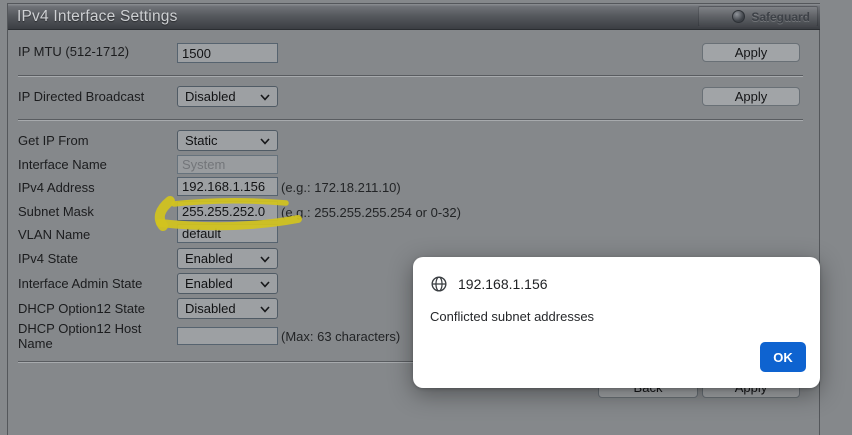 This screenshot has height=435, width=852. Describe the element at coordinates (56, 211) in the screenshot. I see `subnet-mask-label: Subnet Mask` at that location.